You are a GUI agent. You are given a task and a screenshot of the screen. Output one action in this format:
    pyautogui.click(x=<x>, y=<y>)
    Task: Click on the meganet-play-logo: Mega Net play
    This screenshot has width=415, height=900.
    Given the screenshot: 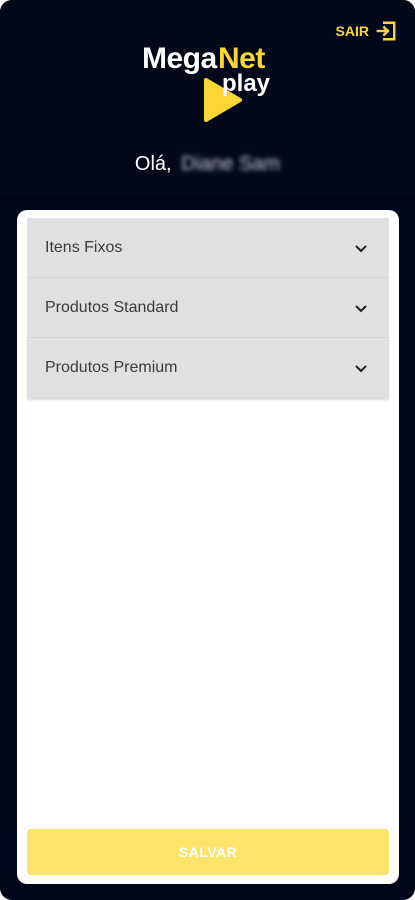 What is the action you would take?
    pyautogui.click(x=210, y=85)
    